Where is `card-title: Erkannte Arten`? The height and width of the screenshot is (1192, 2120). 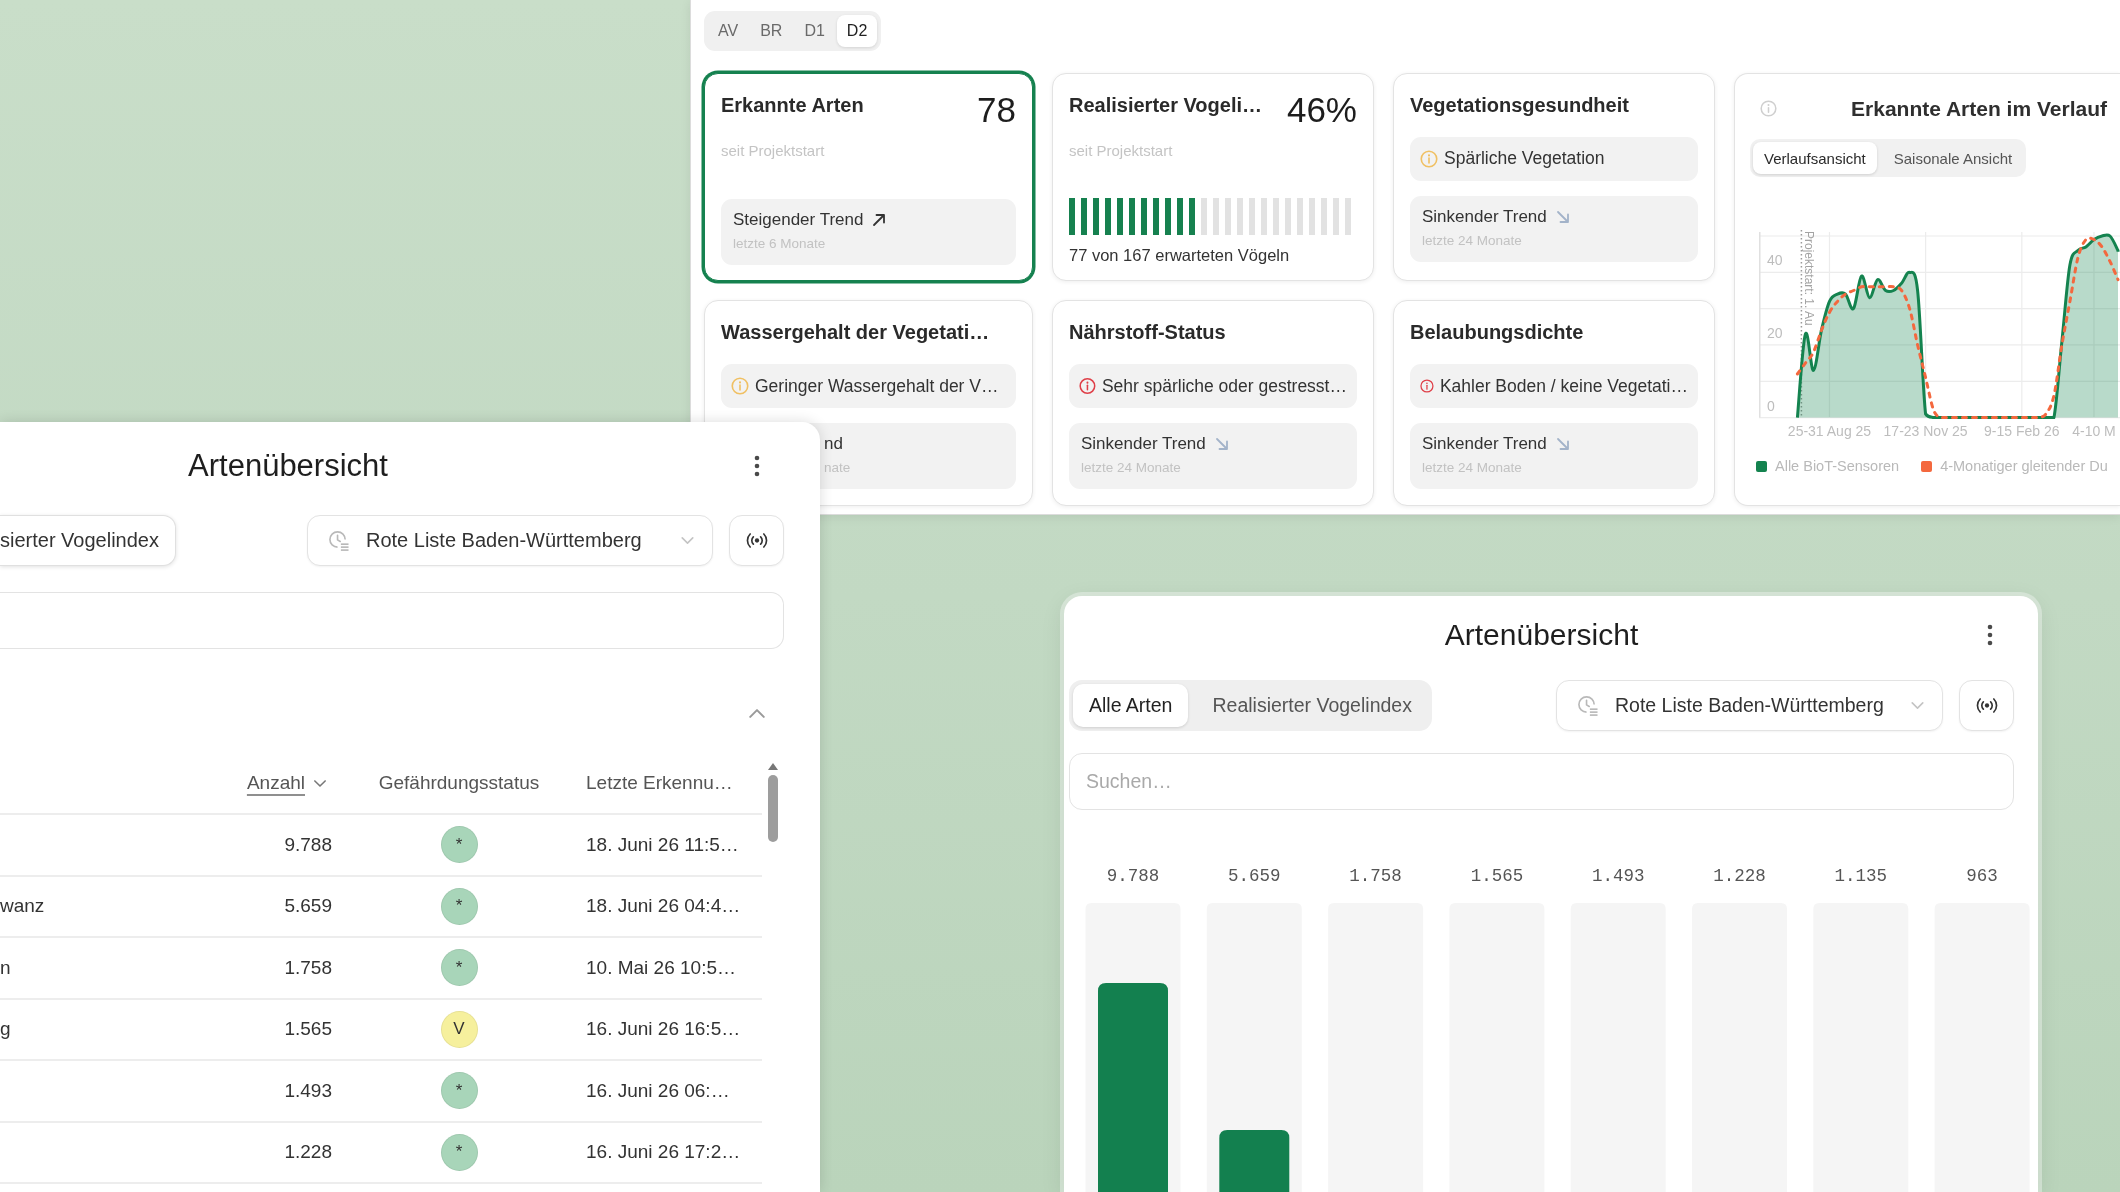 card-title: Erkannte Arten is located at coordinates (792, 104).